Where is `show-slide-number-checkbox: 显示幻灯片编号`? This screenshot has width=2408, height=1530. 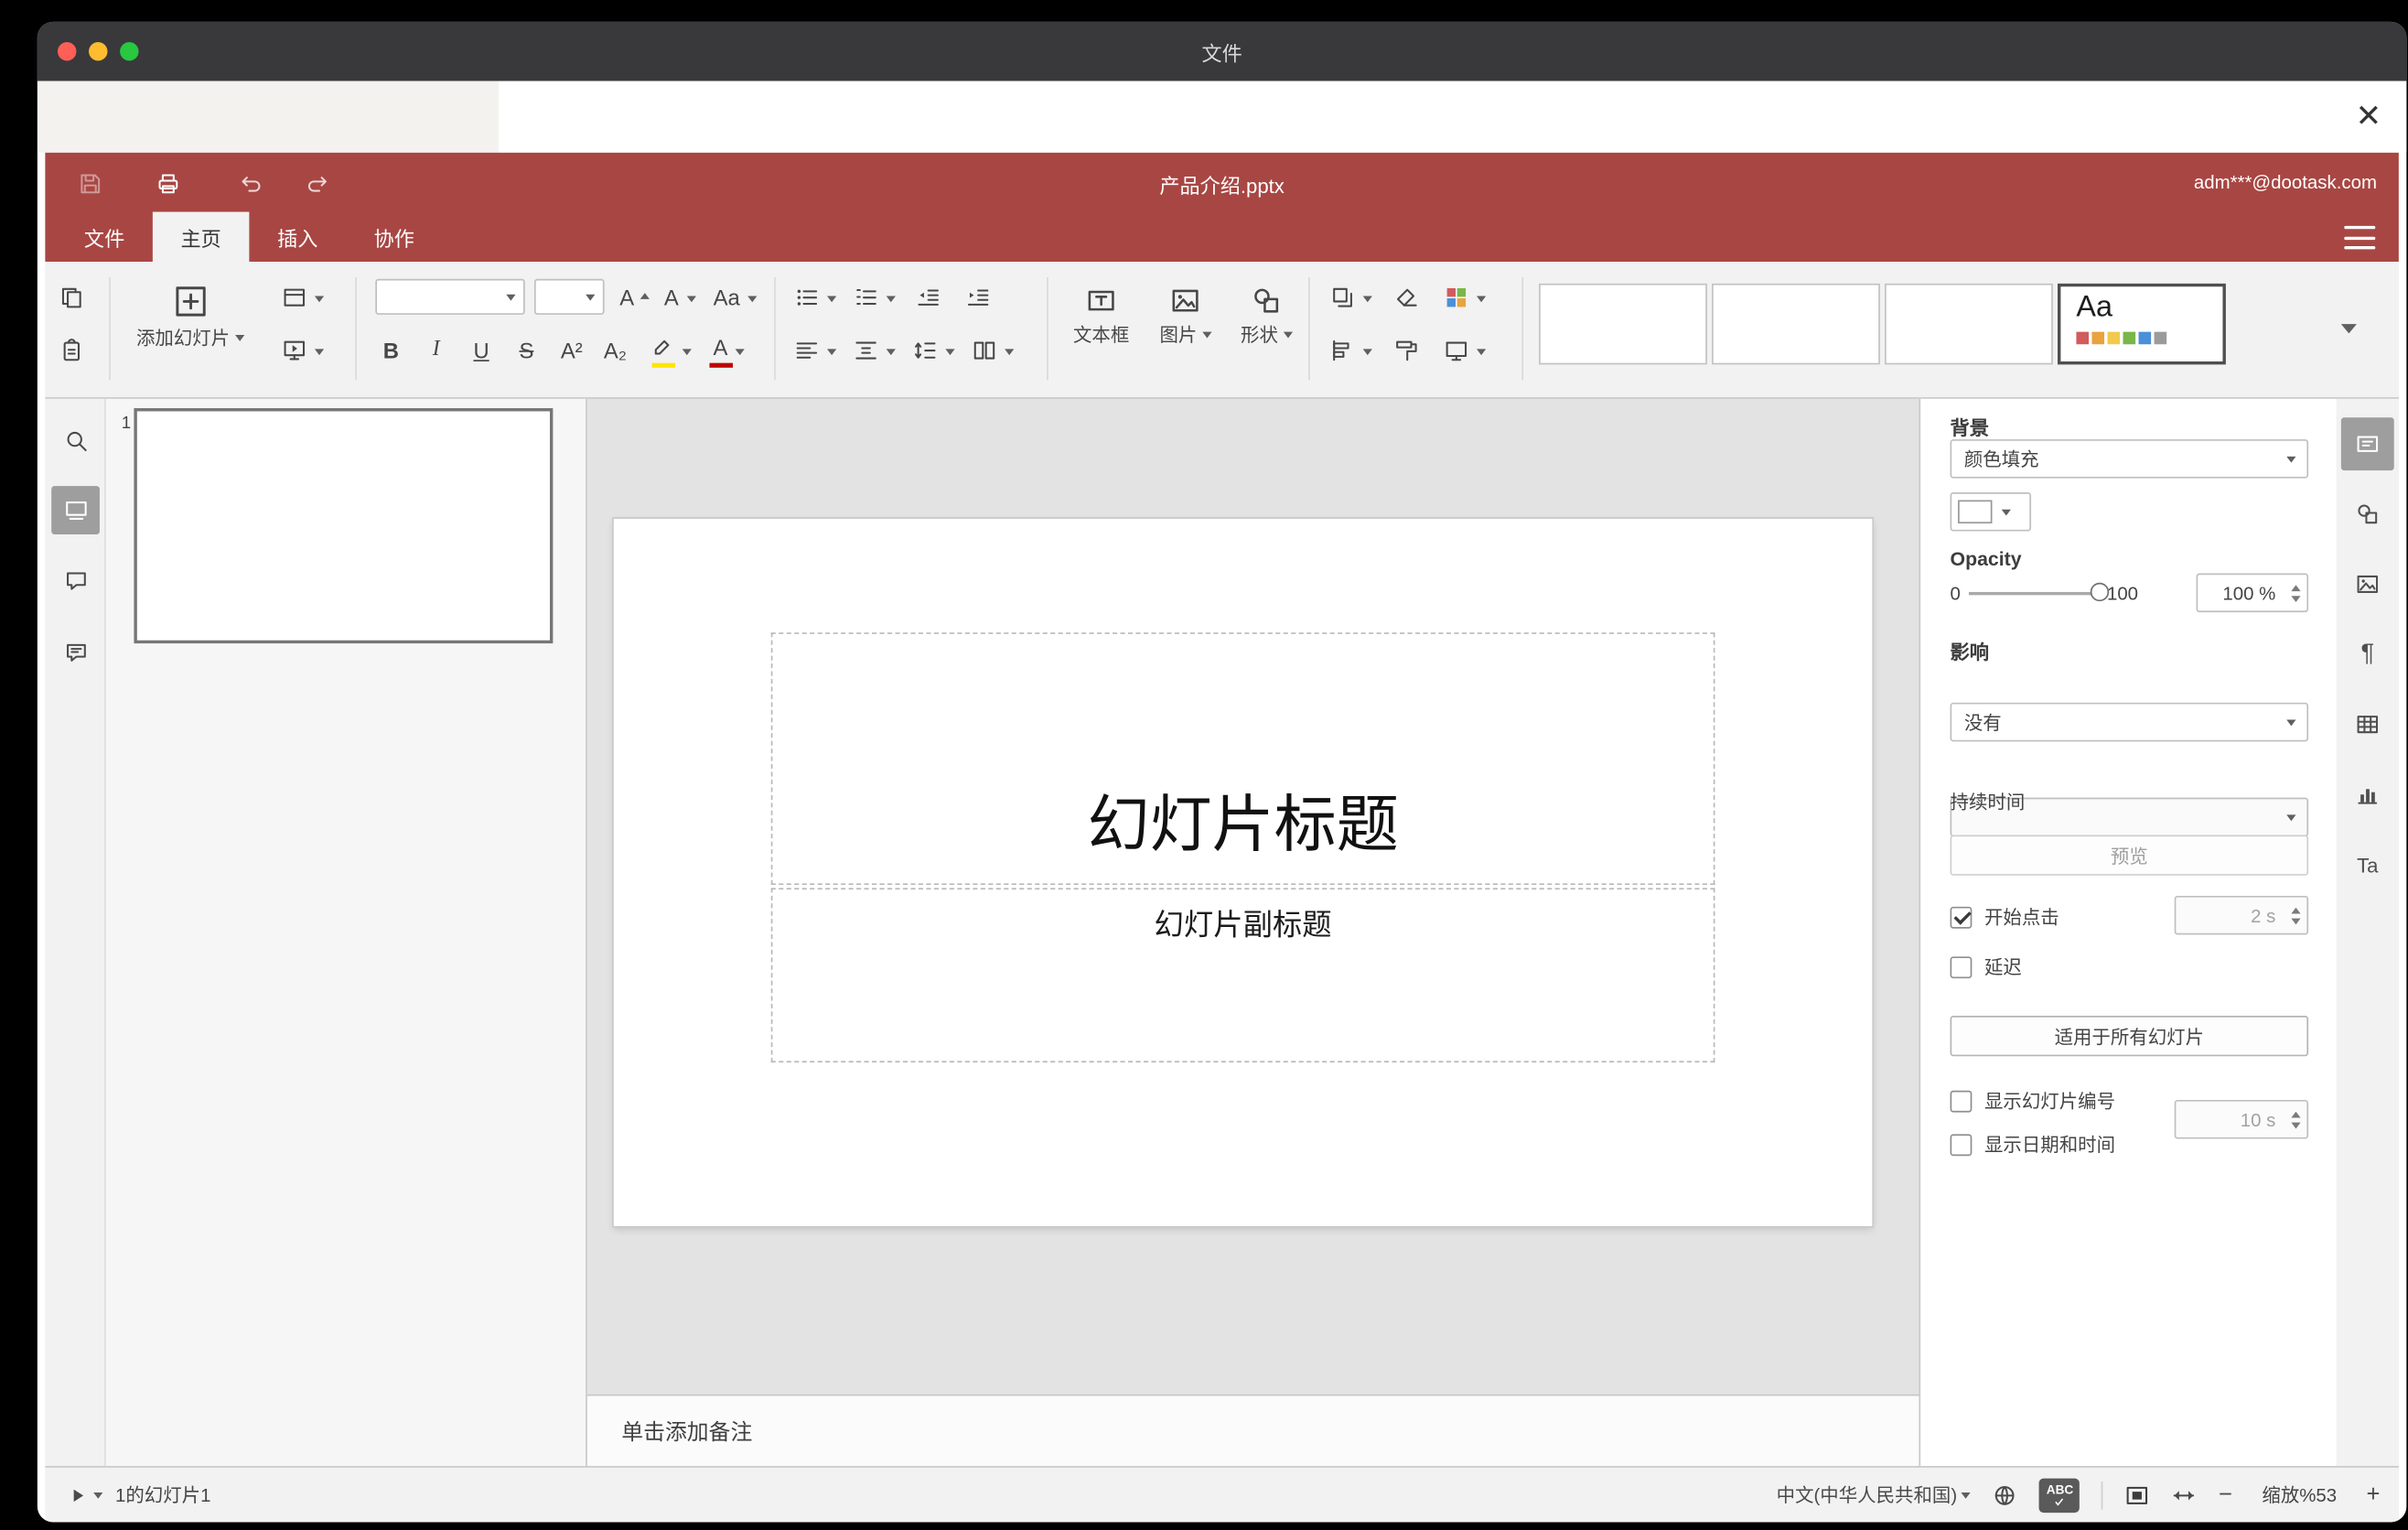
show-slide-number-checkbox: 显示幻灯片编号 is located at coordinates (2032, 1100).